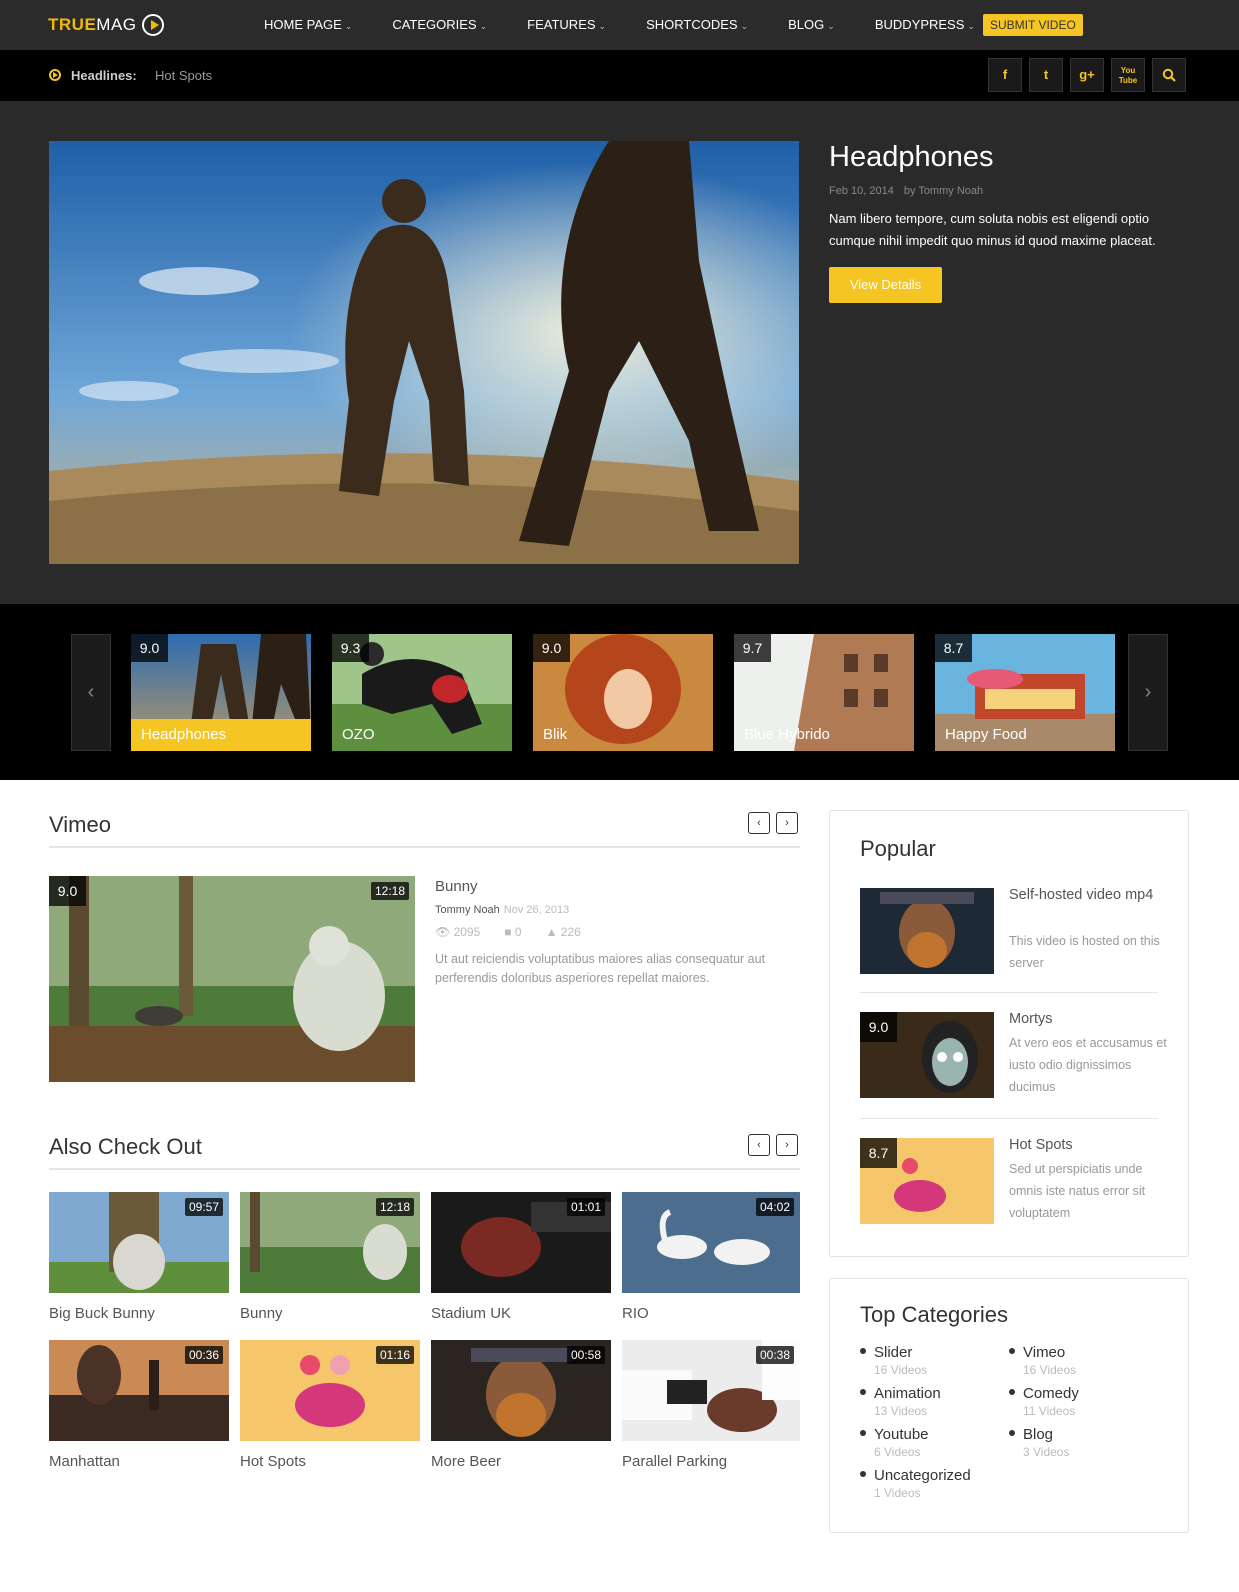 The image size is (1239, 1592). What do you see at coordinates (774, 1207) in the screenshot?
I see `duration-badge: 04:02` at bounding box center [774, 1207].